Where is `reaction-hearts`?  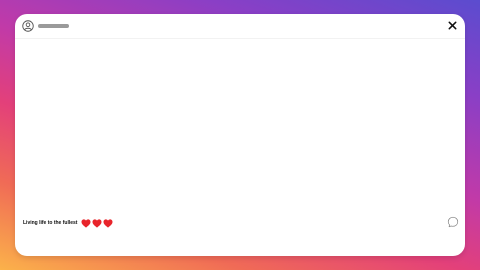 reaction-hearts is located at coordinates (97, 223).